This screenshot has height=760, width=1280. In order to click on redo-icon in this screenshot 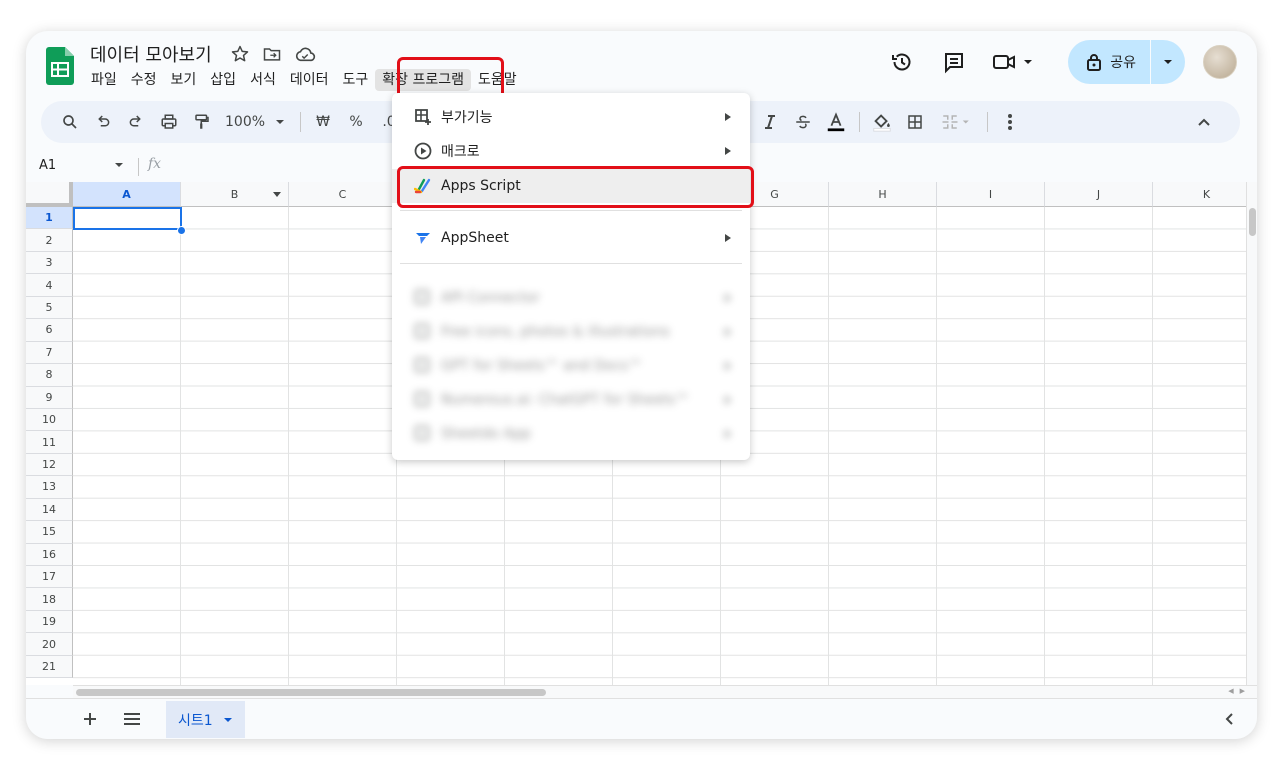, I will do `click(136, 122)`.